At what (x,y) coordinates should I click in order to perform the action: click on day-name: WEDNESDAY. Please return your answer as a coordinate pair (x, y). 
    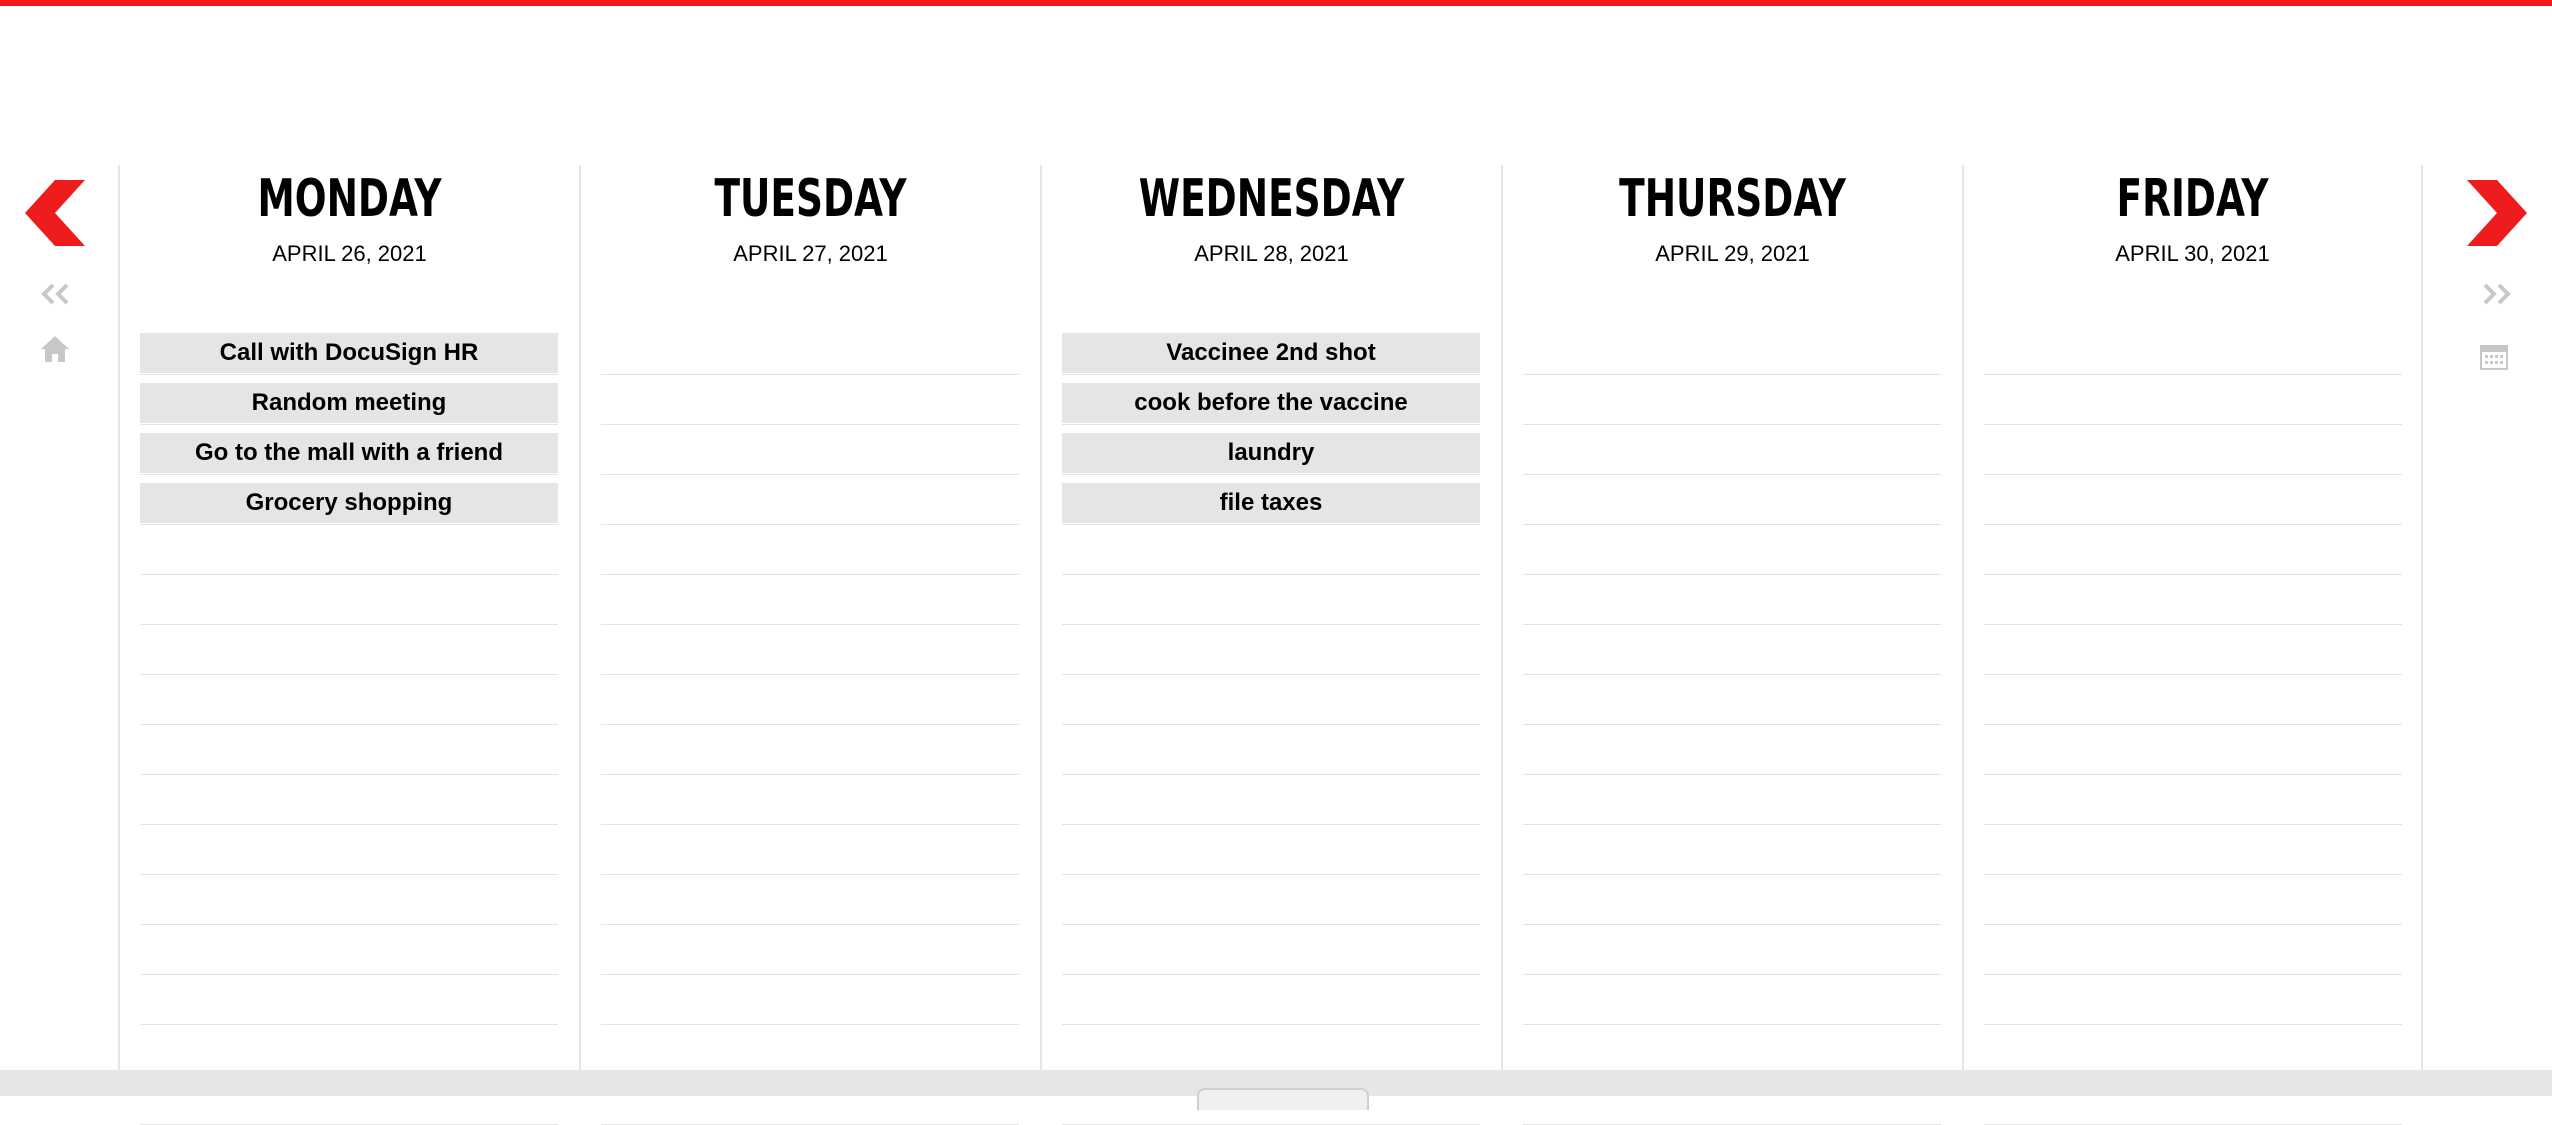
    Looking at the image, I should click on (1271, 199).